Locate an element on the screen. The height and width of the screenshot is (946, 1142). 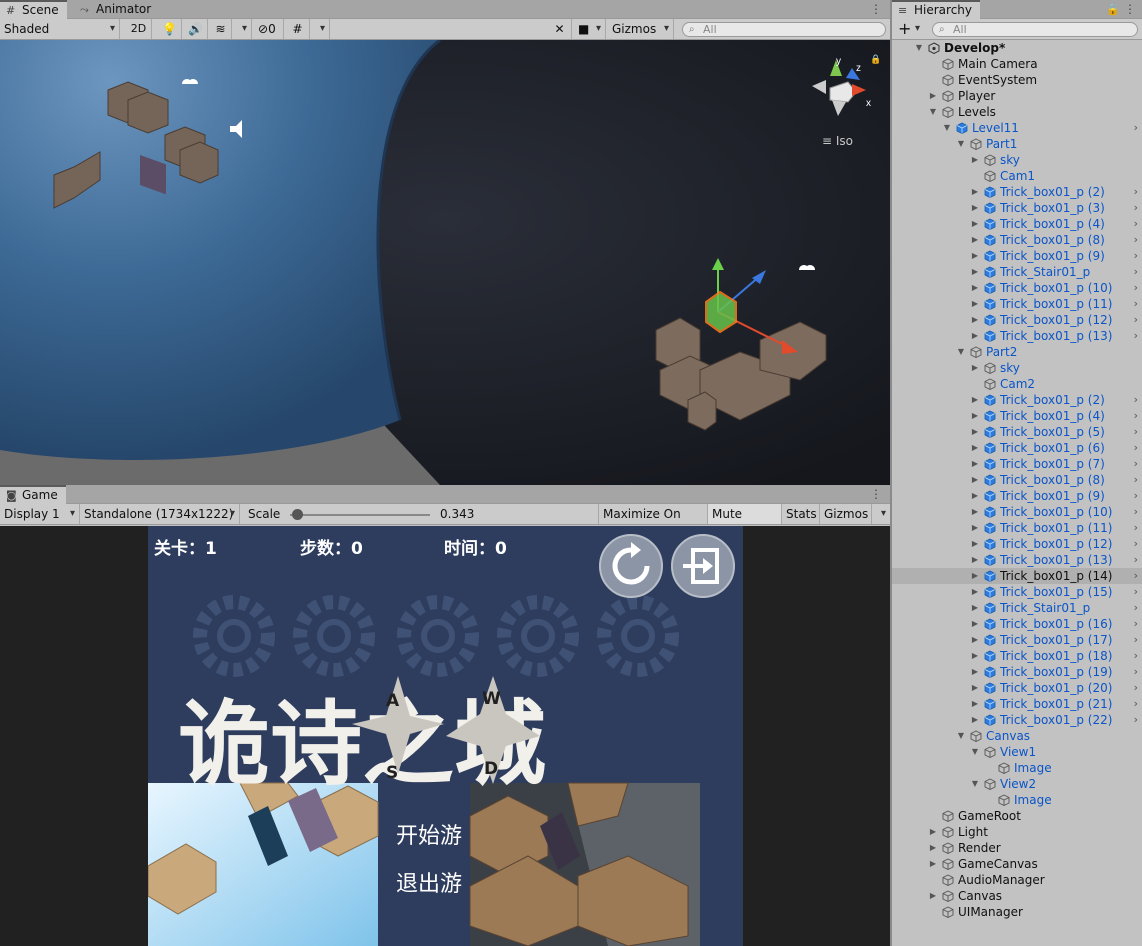
hierarchy-row: ▼ Develop* is located at coordinates (1017, 48).